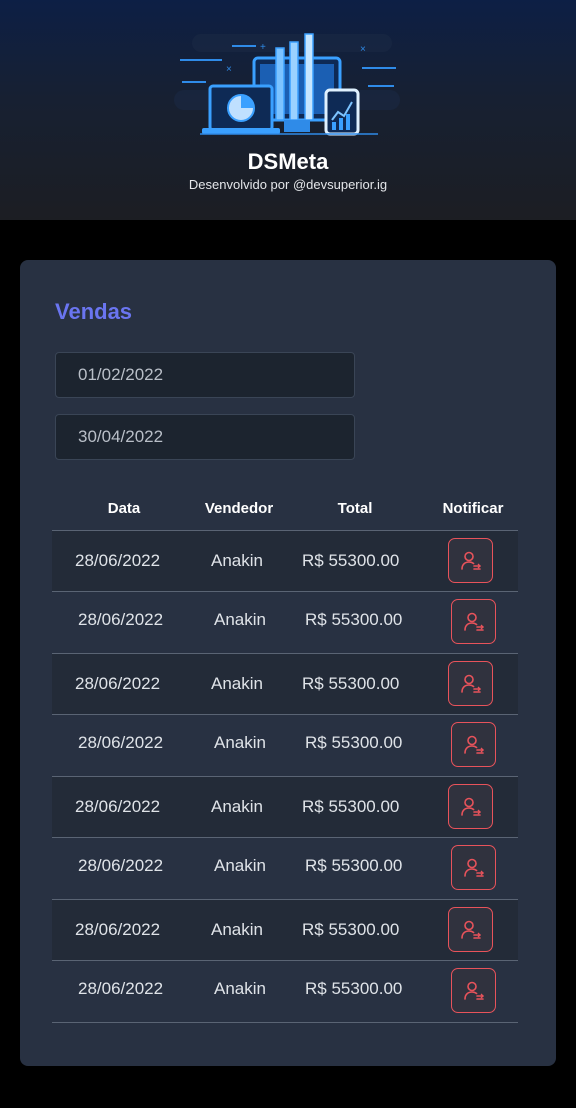 This screenshot has width=576, height=1108. I want to click on start-date-input, so click(205, 375).